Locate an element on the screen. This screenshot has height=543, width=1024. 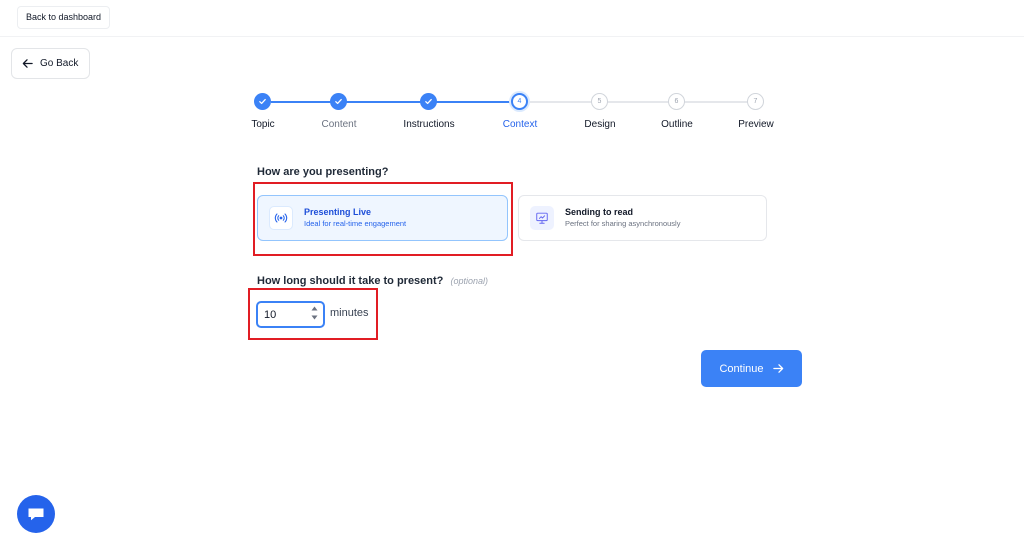
presenting-question: How are you presenting? is located at coordinates (323, 172).